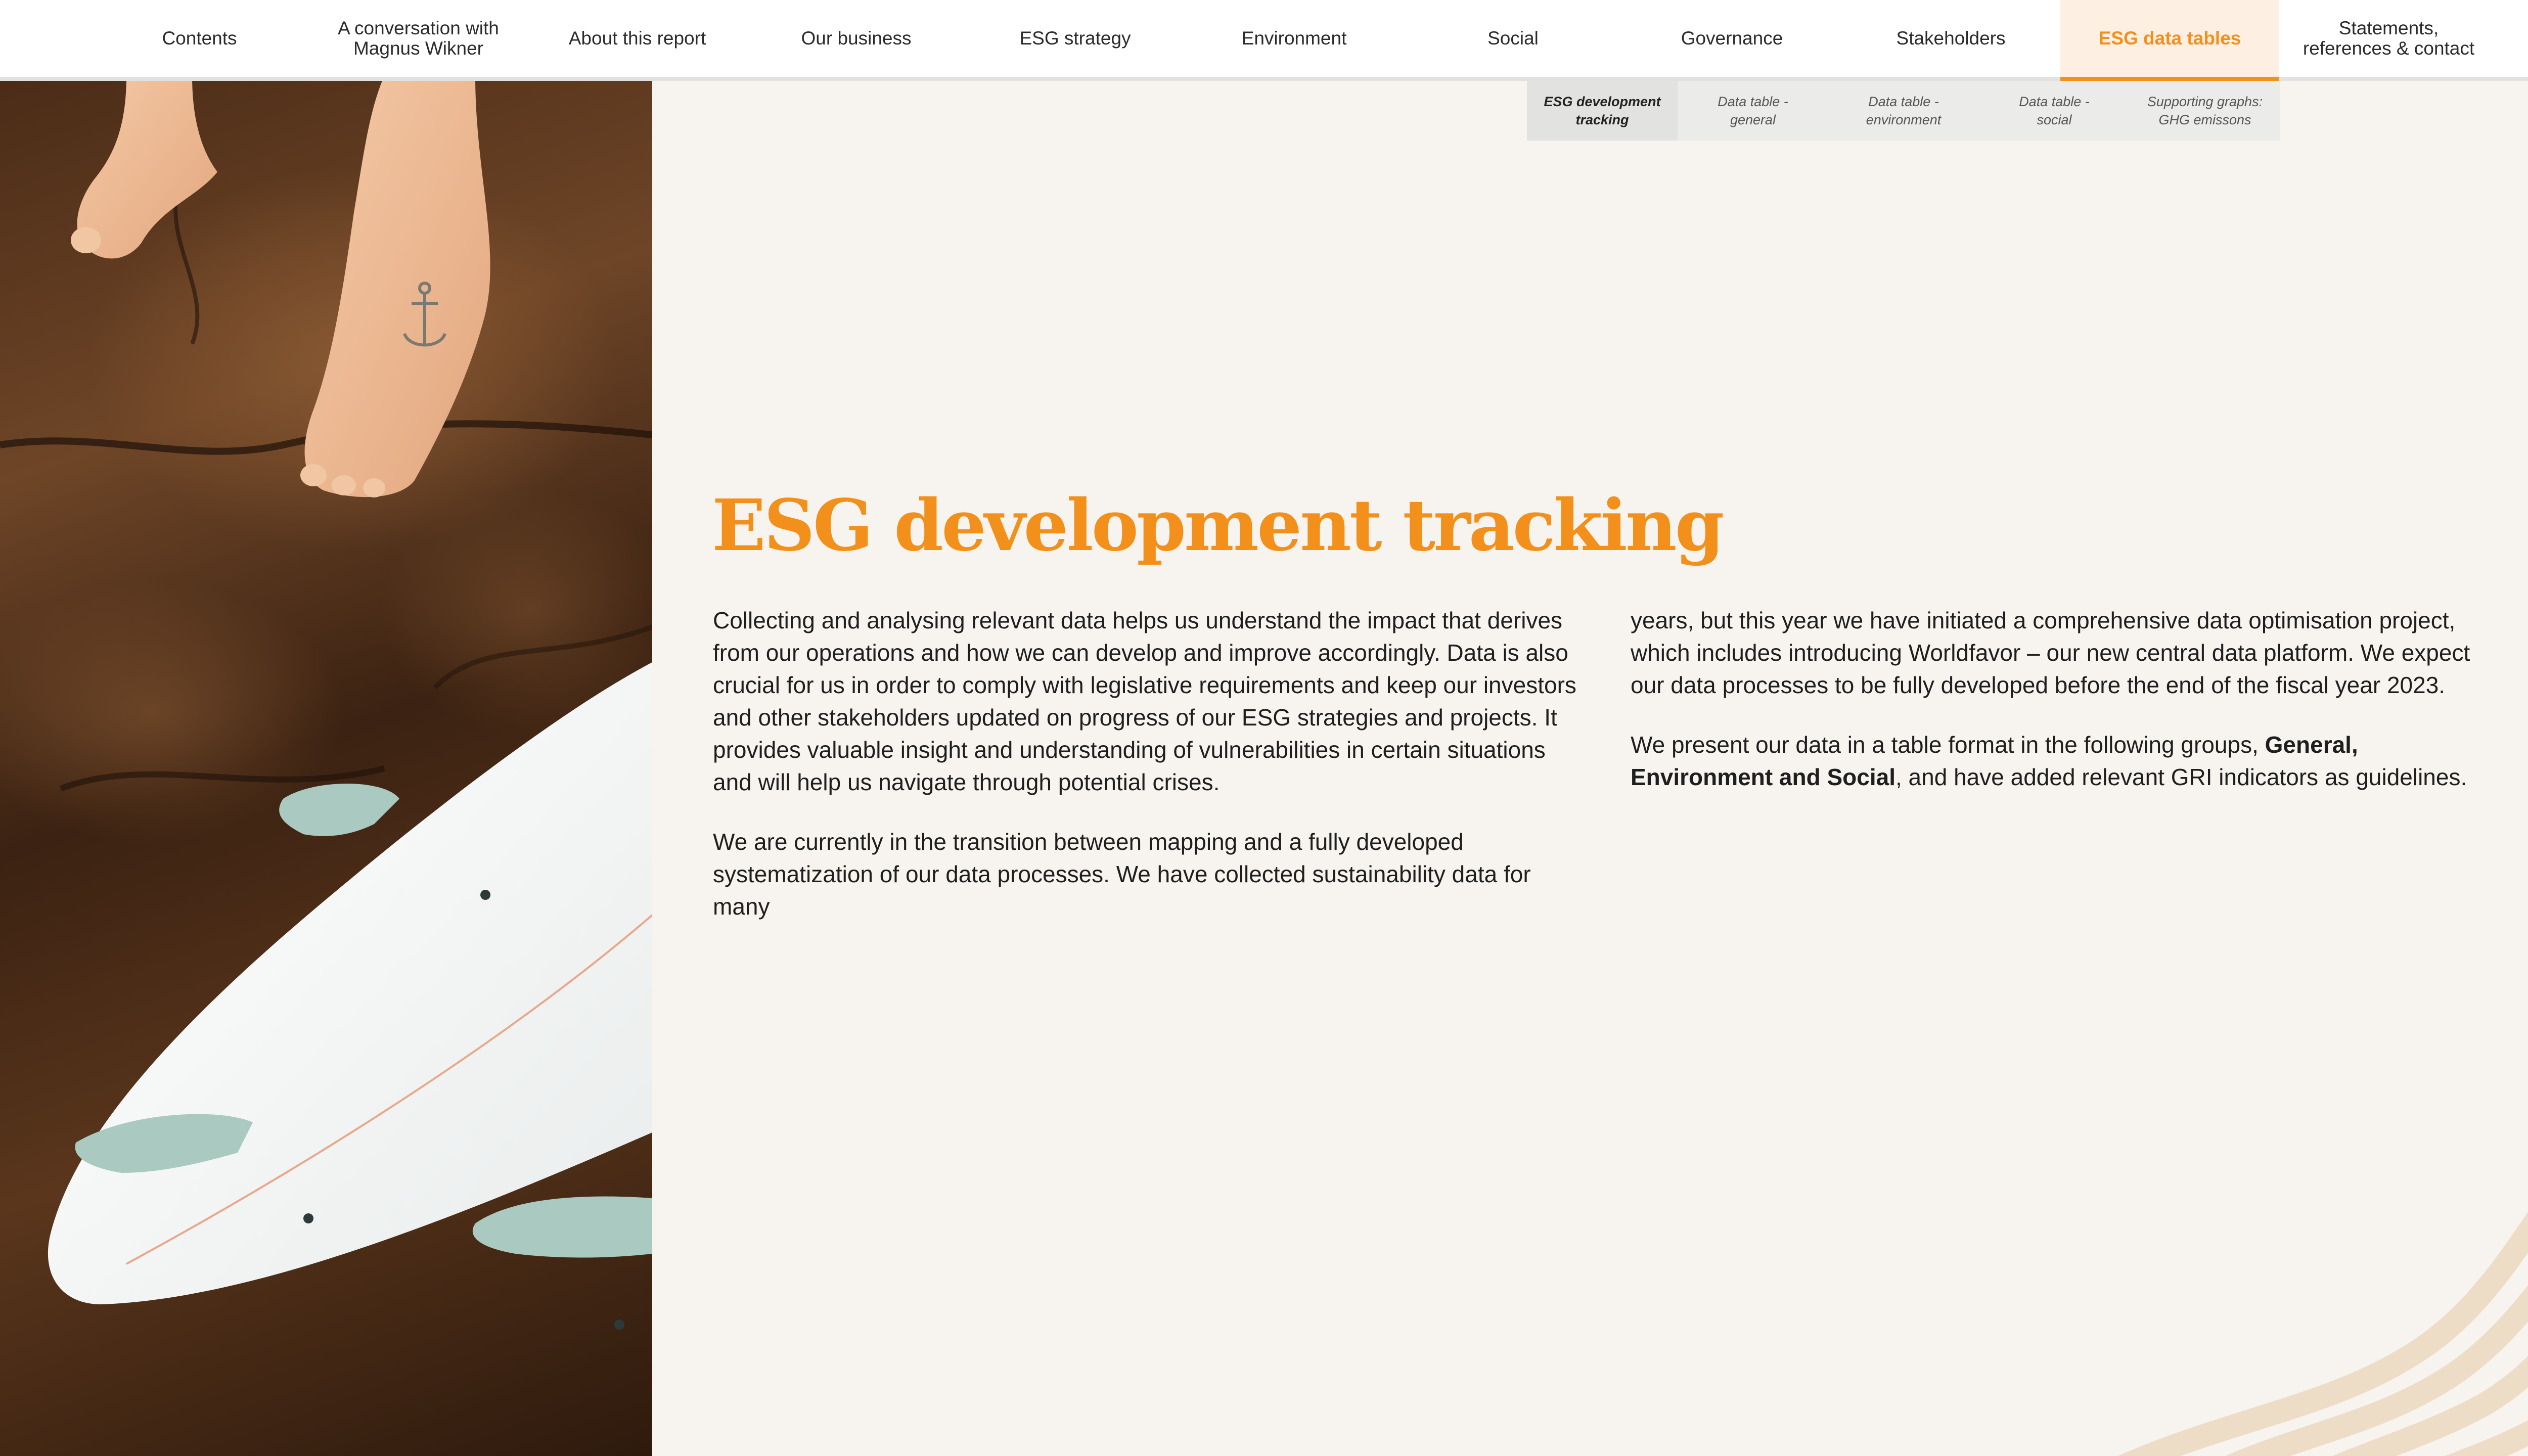 The height and width of the screenshot is (1456, 2528). Describe the element at coordinates (857, 38) in the screenshot. I see `nav-our-business: Our business` at that location.